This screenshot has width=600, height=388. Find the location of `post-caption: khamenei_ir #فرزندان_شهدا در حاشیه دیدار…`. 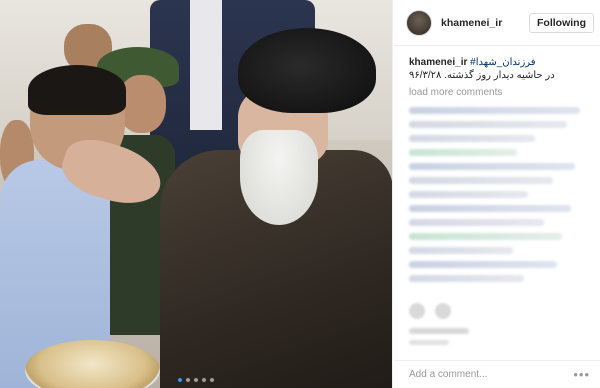

post-caption: khamenei_ir #فرزندان_شهدا در حاشیه دیدار… is located at coordinates (501, 69).